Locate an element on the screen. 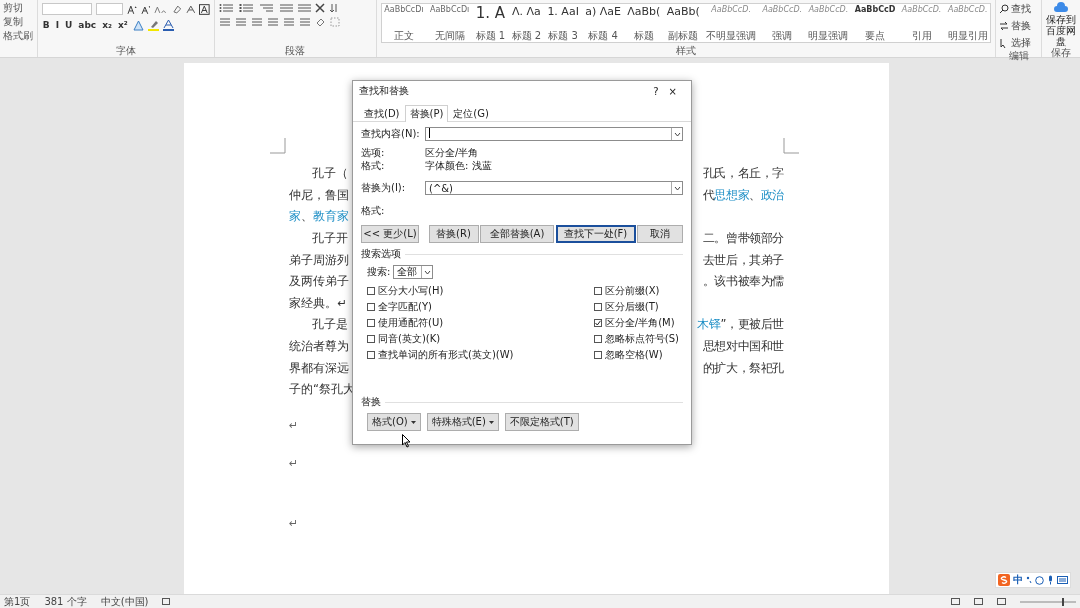 The width and height of the screenshot is (1080, 608). checkbox-label: 使用通配符(U) is located at coordinates (411, 322).